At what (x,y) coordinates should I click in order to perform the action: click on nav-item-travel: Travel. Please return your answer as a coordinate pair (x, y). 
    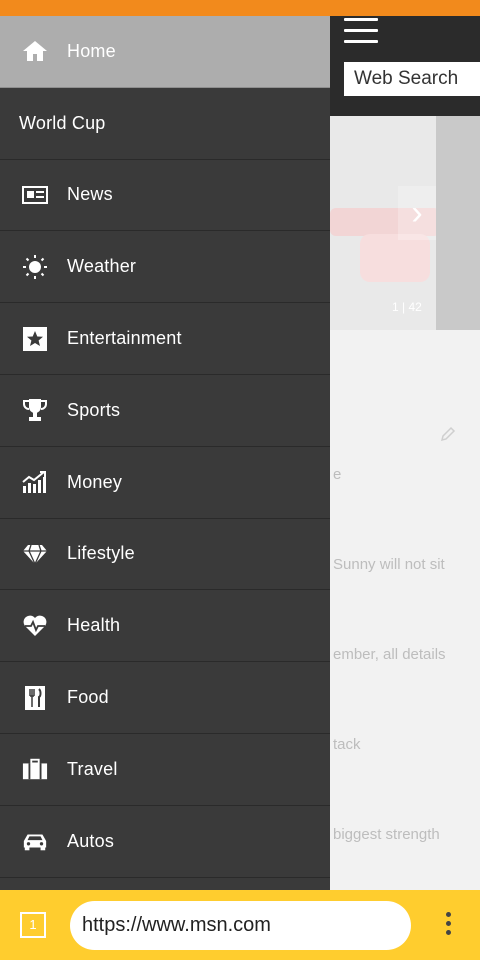
    Looking at the image, I should click on (165, 770).